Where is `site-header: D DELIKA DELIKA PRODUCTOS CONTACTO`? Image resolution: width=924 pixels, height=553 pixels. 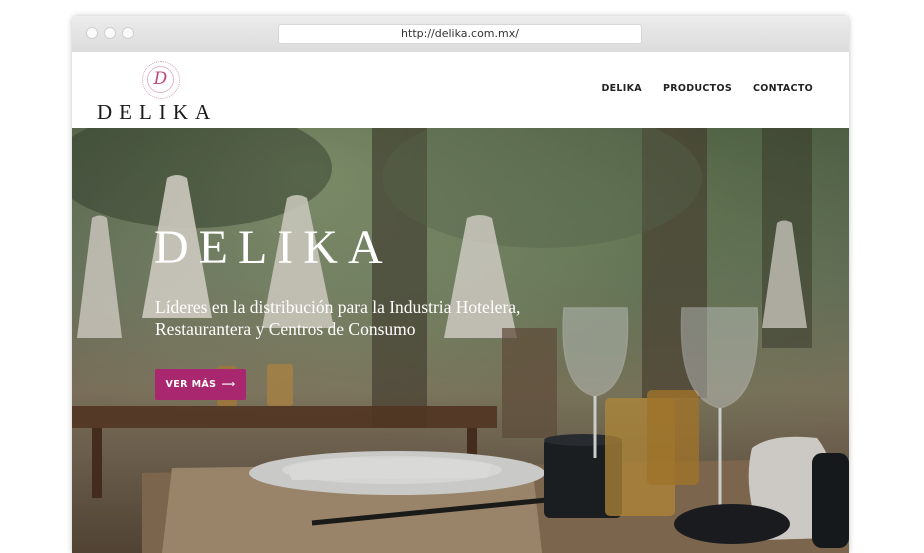
site-header: D DELIKA DELIKA PRODUCTOS CONTACTO is located at coordinates (460, 90).